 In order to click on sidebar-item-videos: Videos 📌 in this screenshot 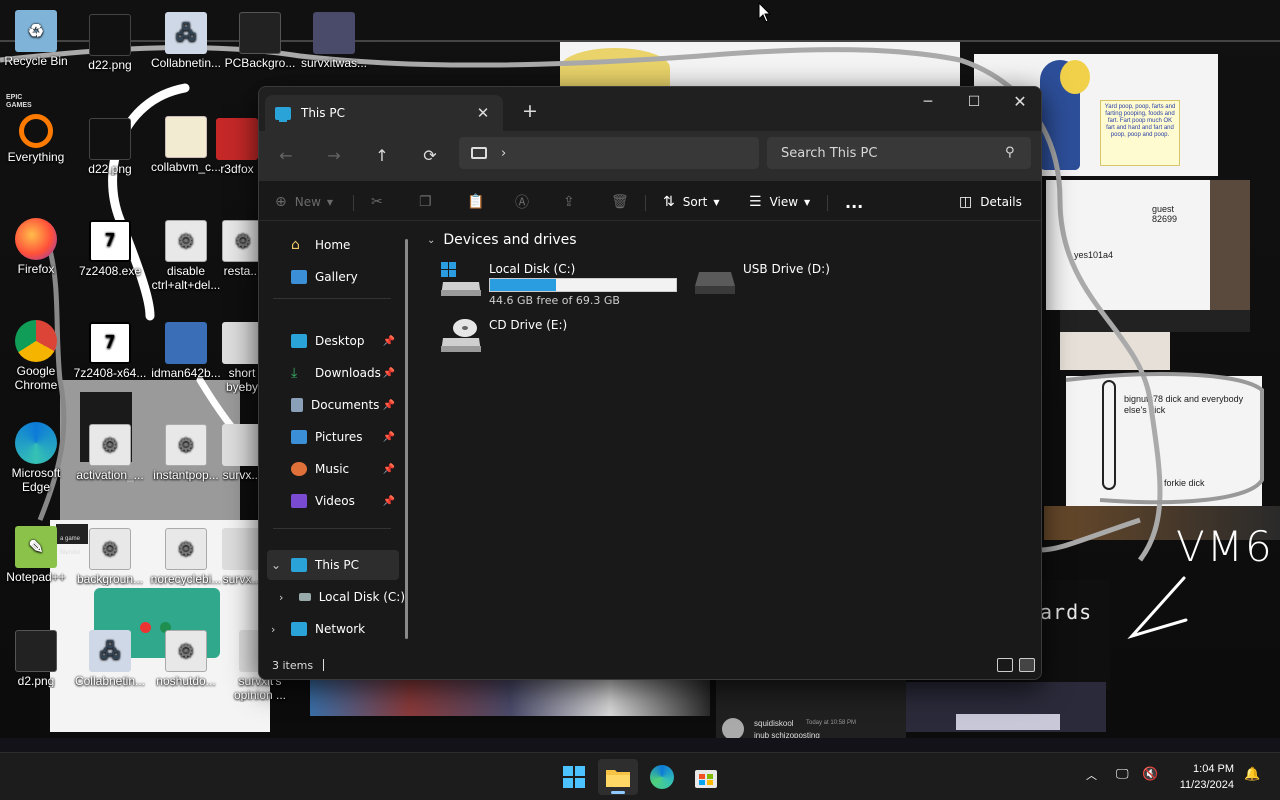, I will do `click(333, 501)`.